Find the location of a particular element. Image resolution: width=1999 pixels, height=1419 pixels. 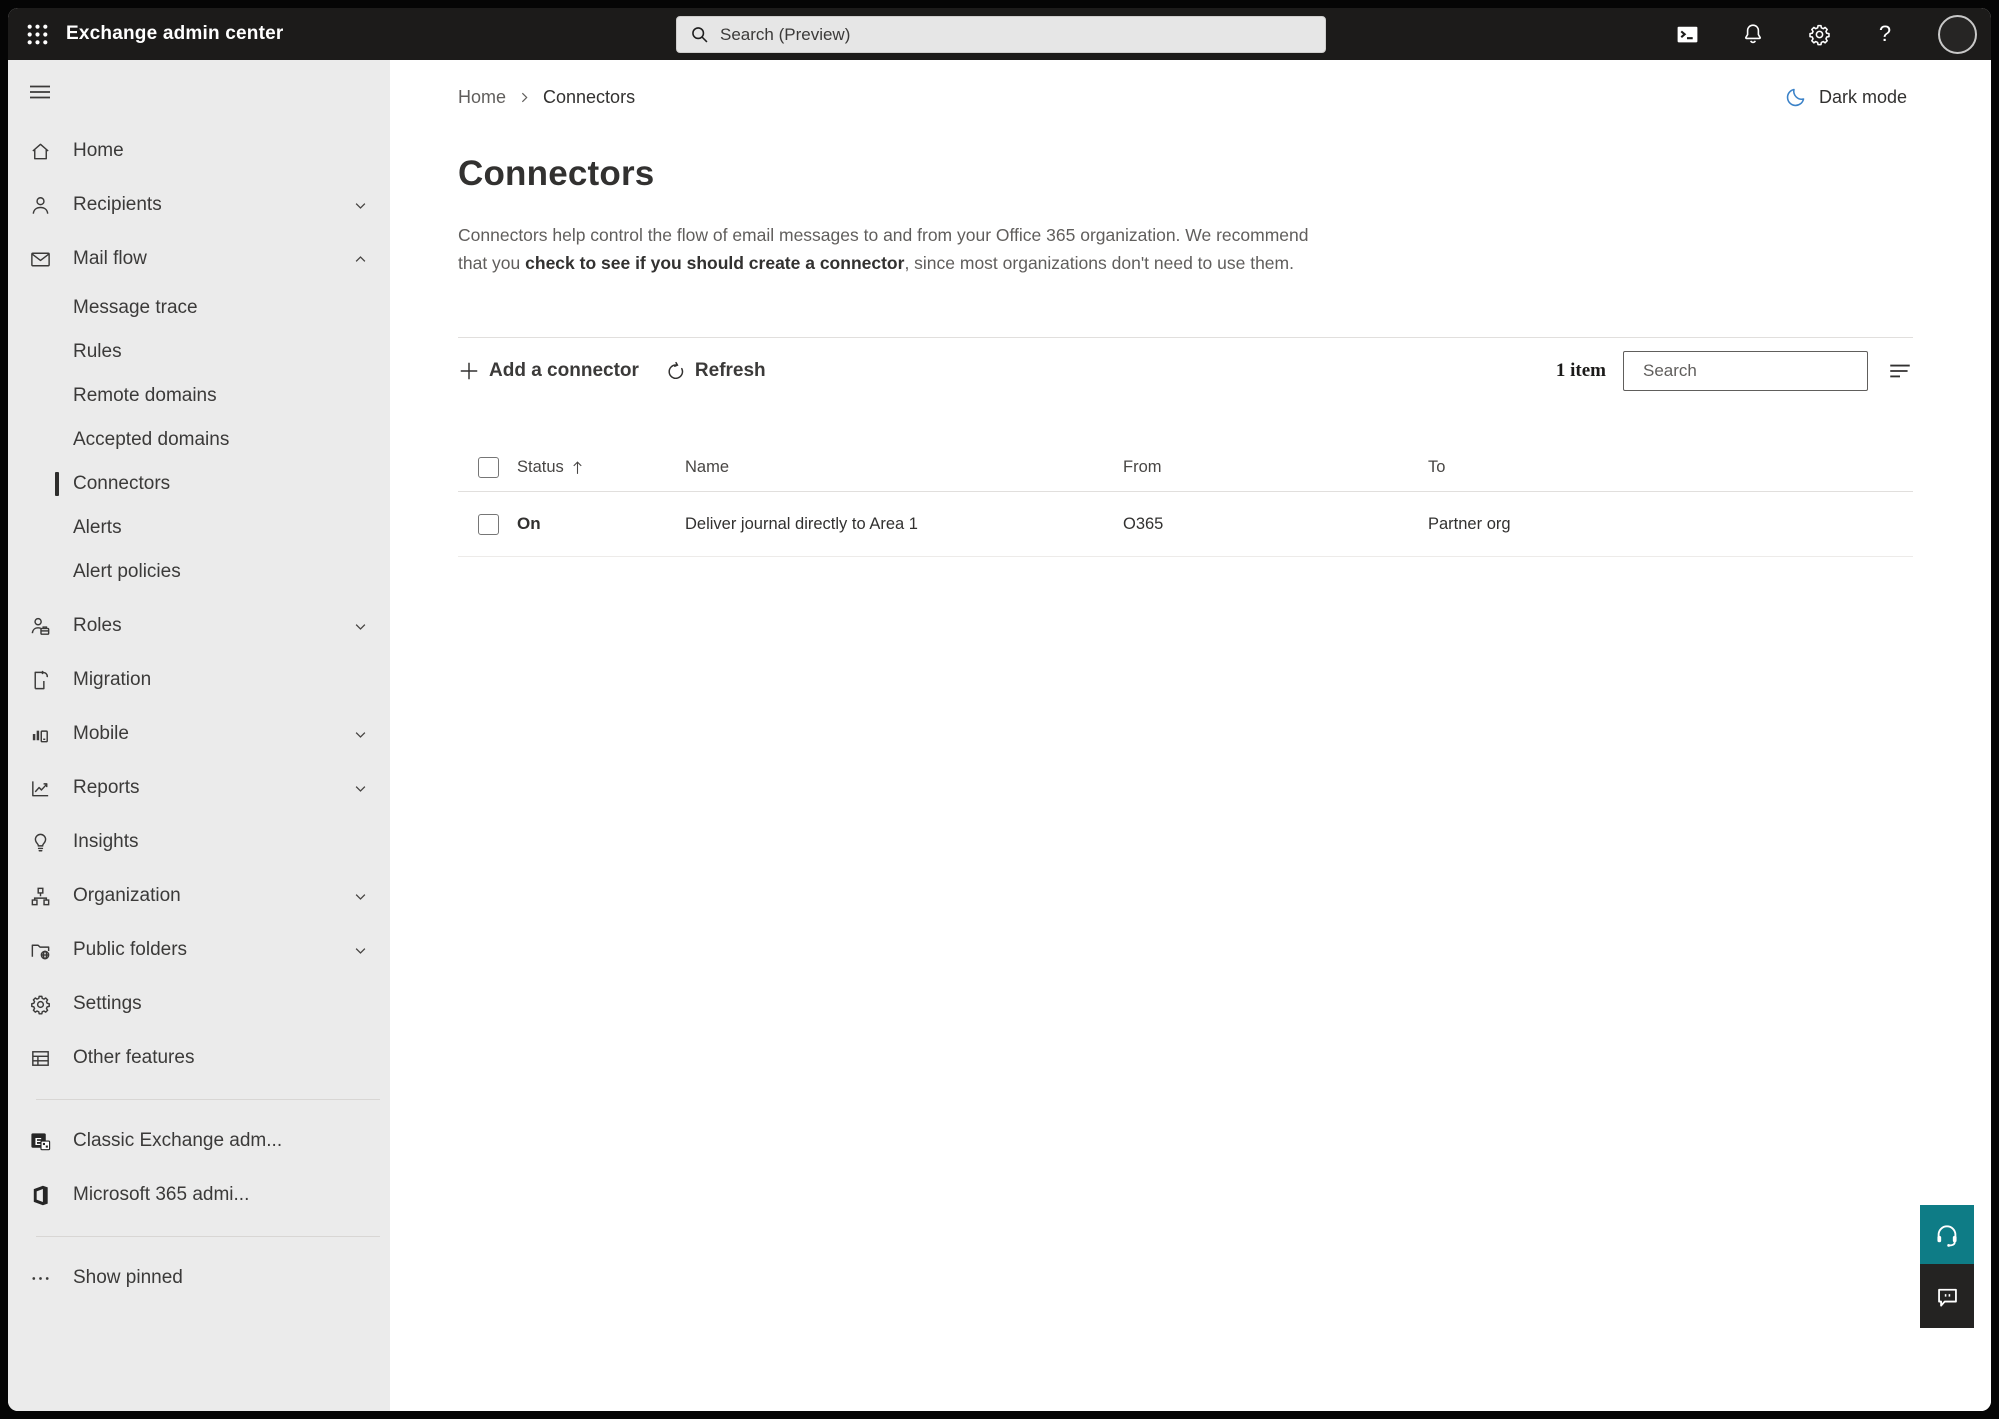

select-all-checkbox is located at coordinates (488, 467).